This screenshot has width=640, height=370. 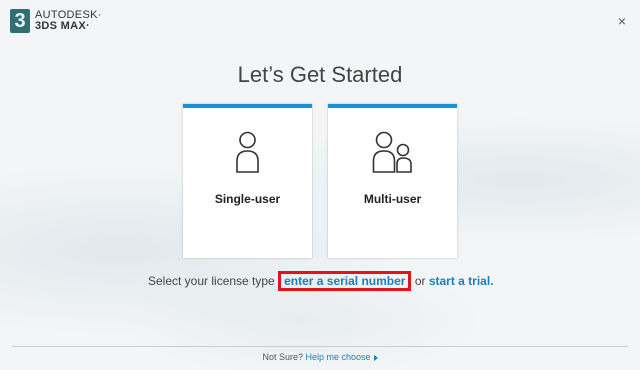 What do you see at coordinates (375, 357) in the screenshot?
I see `play-arrow-icon` at bounding box center [375, 357].